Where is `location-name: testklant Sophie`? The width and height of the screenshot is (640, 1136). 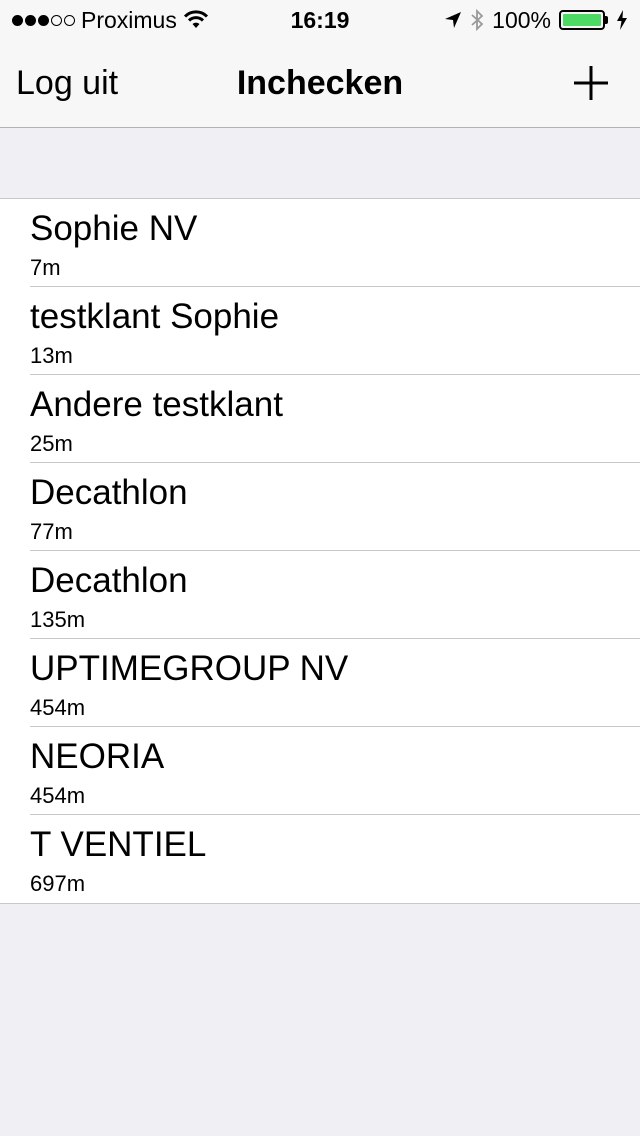
location-name: testklant Sophie is located at coordinates (155, 316).